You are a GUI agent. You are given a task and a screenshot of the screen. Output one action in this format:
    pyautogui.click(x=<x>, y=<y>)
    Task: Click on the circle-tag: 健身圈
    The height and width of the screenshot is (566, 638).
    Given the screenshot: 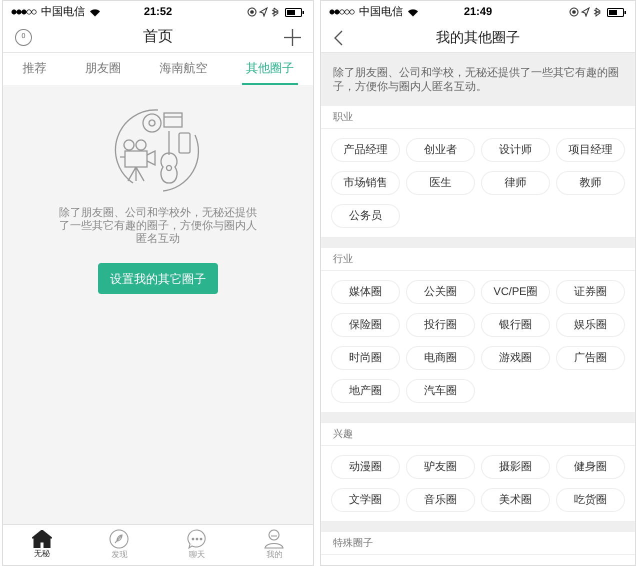 What is the action you would take?
    pyautogui.click(x=590, y=467)
    